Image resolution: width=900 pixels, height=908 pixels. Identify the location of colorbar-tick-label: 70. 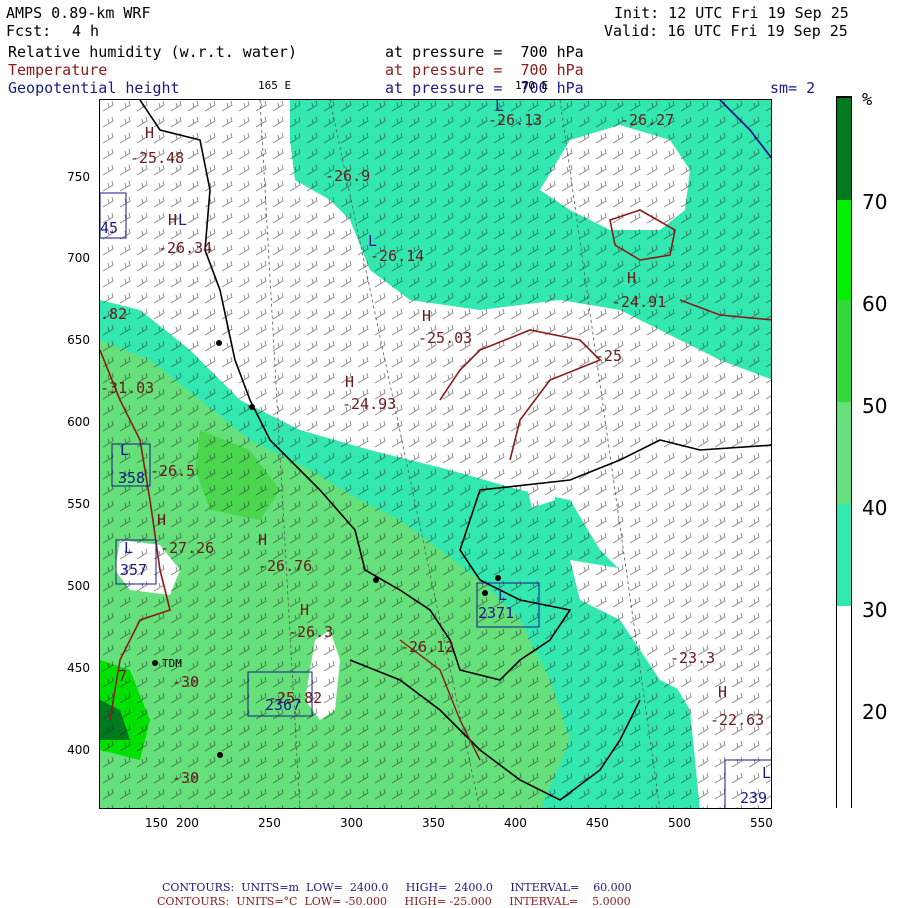
(875, 202).